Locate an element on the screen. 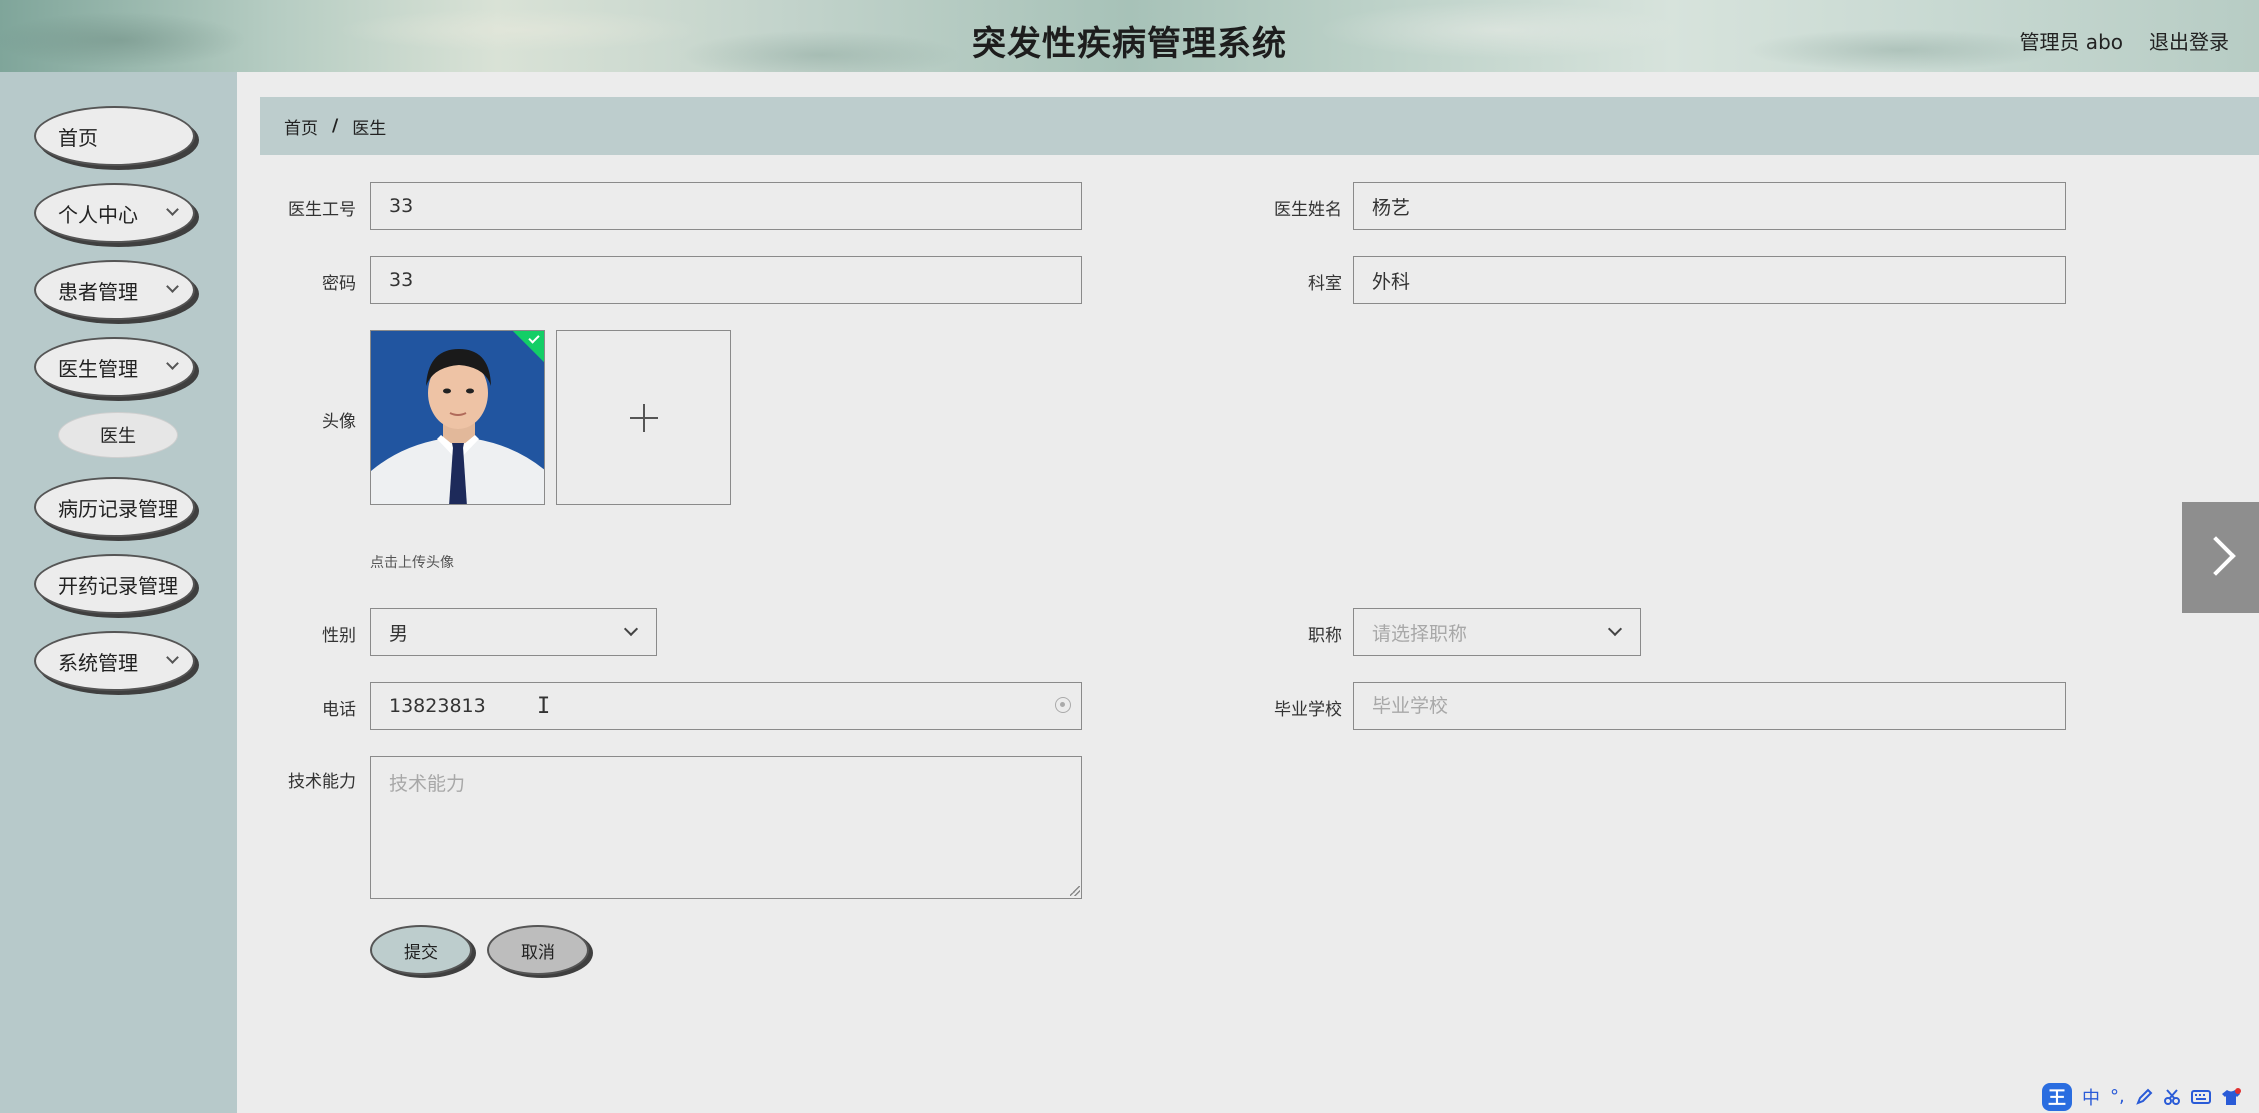  doctor-name-input is located at coordinates (1709, 206).